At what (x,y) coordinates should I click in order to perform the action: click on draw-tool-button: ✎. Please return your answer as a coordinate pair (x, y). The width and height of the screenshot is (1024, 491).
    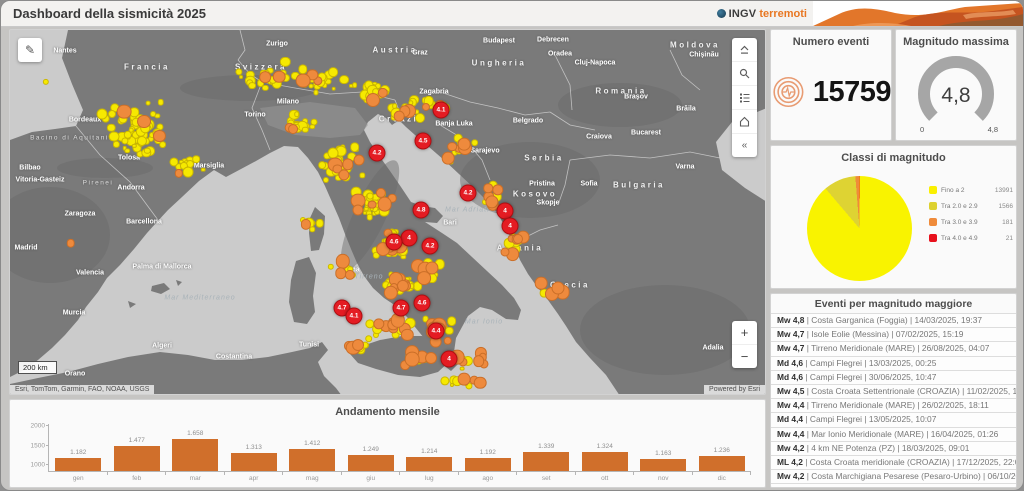
    Looking at the image, I should click on (30, 50).